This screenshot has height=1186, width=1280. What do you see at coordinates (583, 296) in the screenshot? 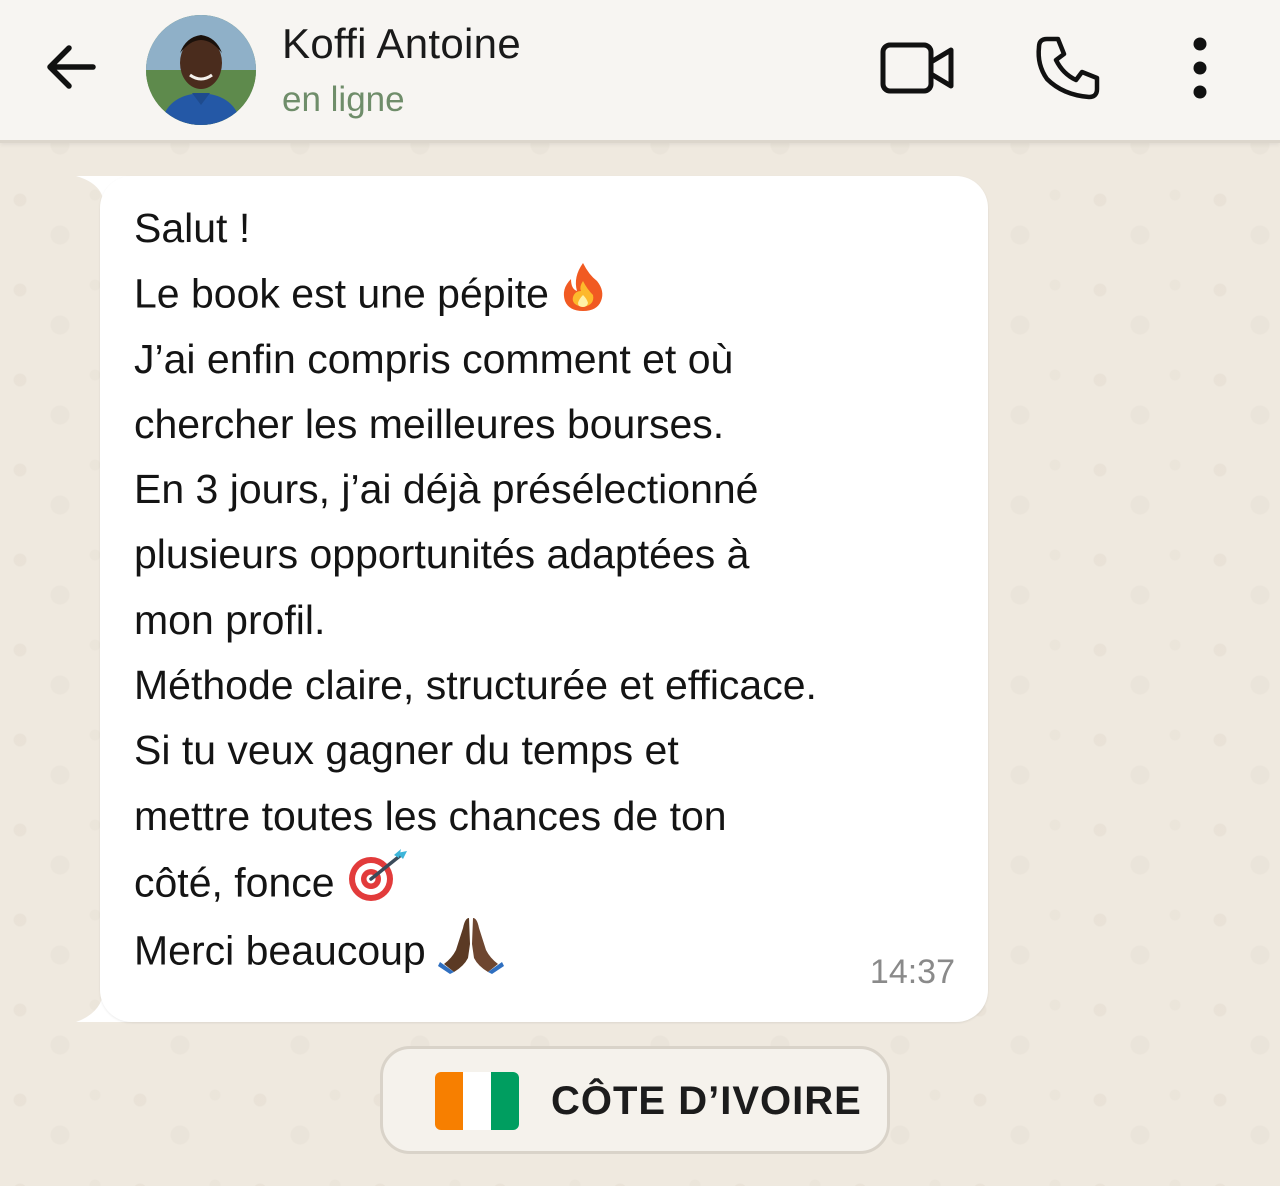
I see `fire-emoji-icon` at bounding box center [583, 296].